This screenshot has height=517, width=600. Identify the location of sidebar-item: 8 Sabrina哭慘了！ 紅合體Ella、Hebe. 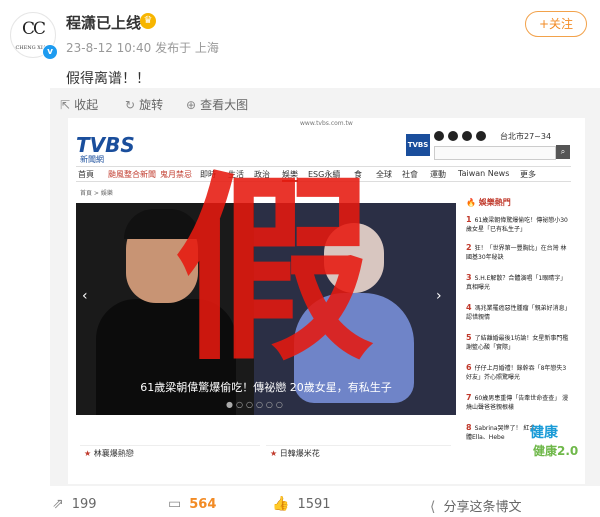
(501, 432).